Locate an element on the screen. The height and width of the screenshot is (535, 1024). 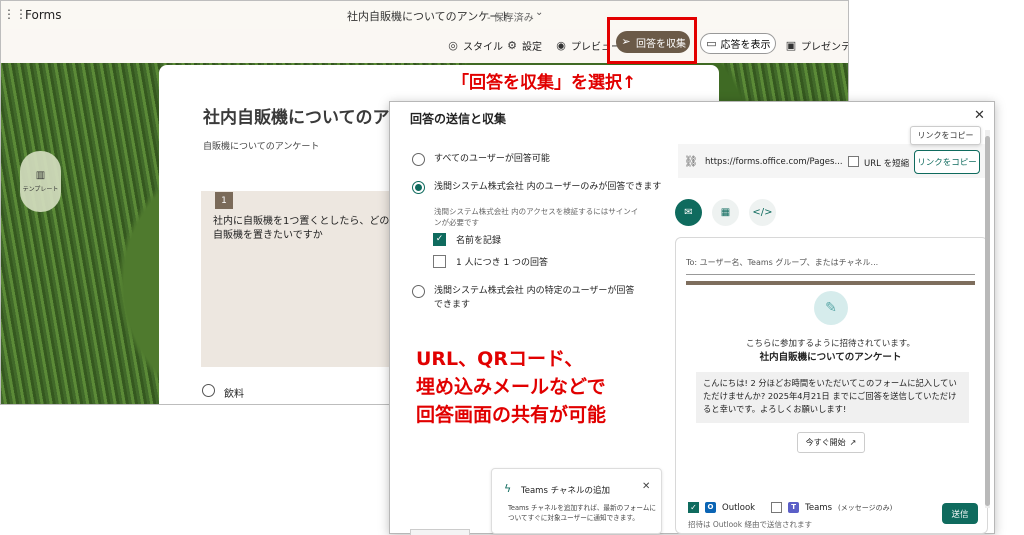
option-org-only-label: 浅間システム株式会社 内のユーザーのみが回答できます is located at coordinates (548, 187).